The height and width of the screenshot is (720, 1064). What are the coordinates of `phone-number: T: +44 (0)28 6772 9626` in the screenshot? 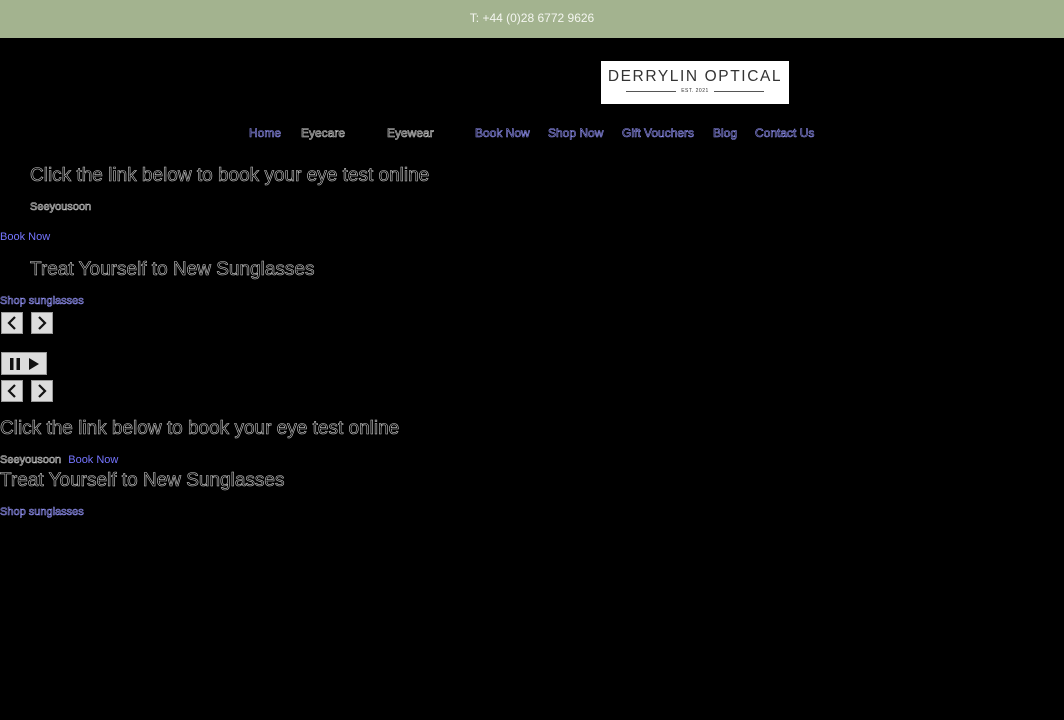 It's located at (532, 18).